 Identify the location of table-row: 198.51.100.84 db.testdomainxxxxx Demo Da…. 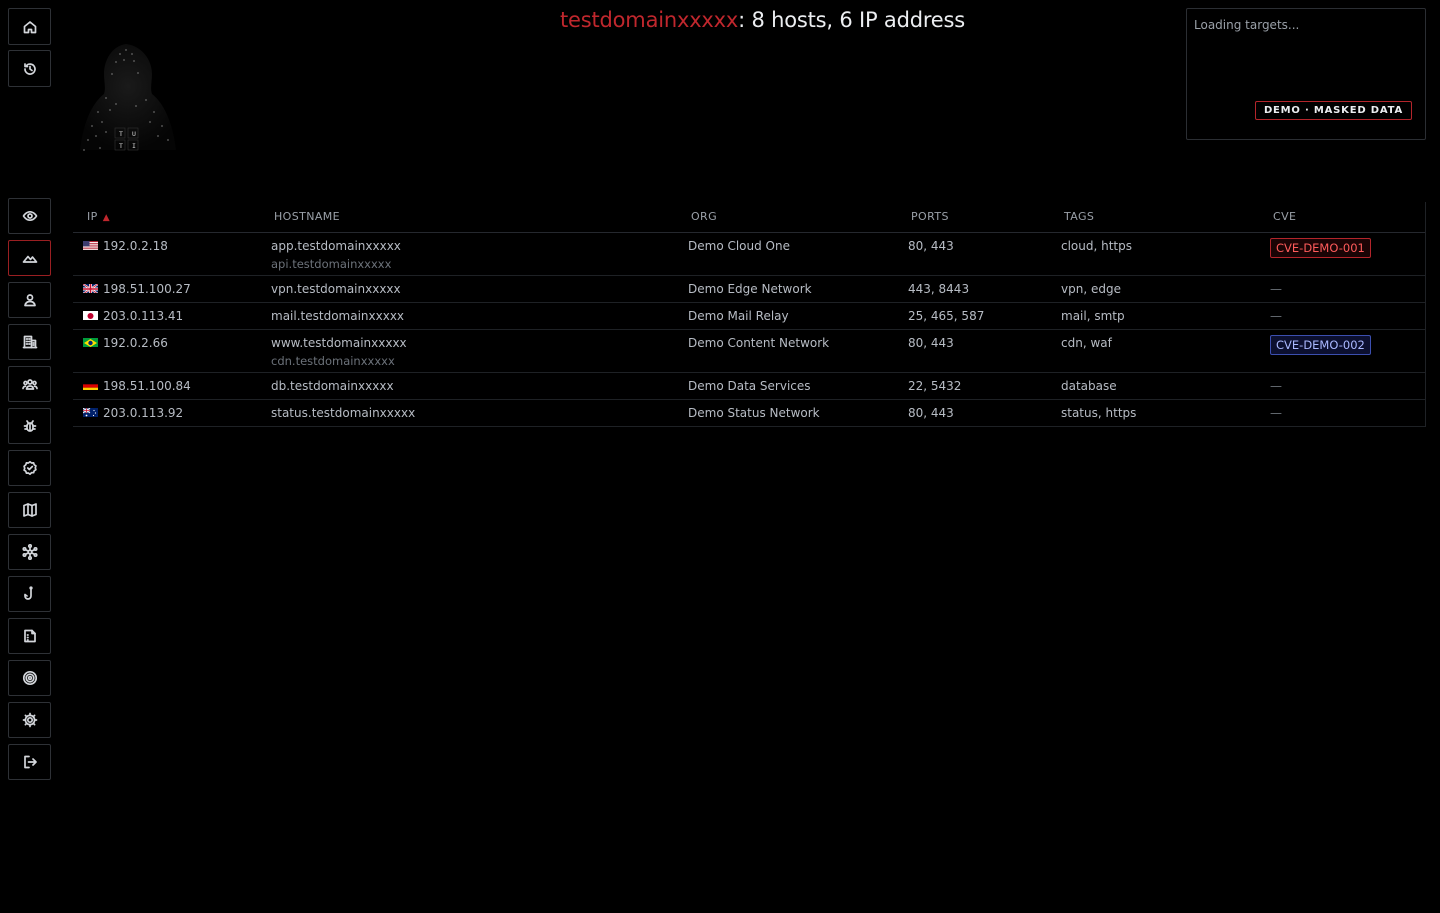
(749, 386).